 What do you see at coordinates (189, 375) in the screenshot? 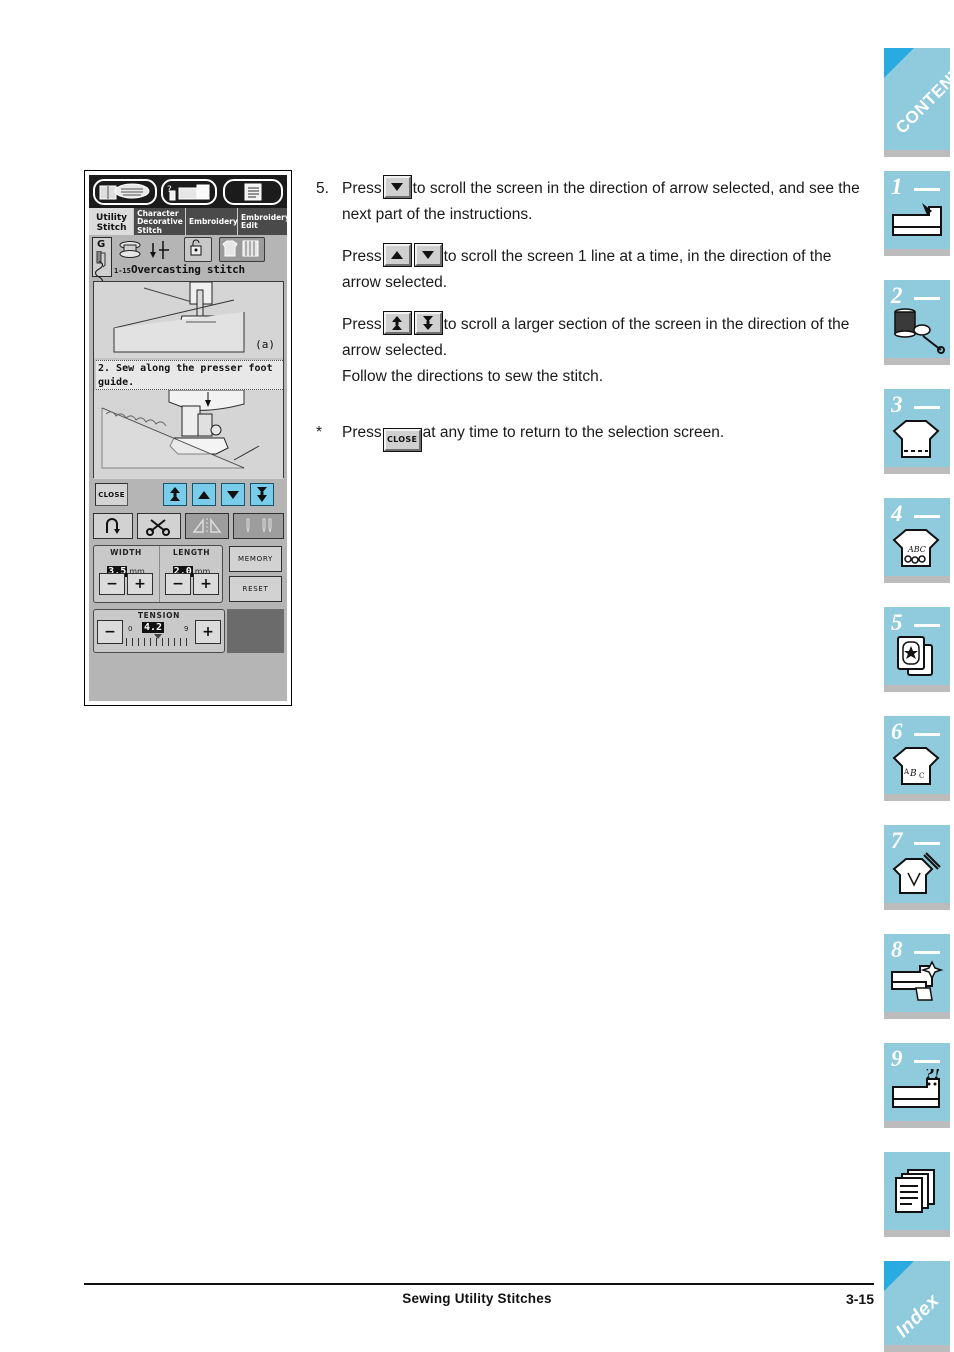
I see `lcd-instruction-text: 2. Sew along the presser foot guide.` at bounding box center [189, 375].